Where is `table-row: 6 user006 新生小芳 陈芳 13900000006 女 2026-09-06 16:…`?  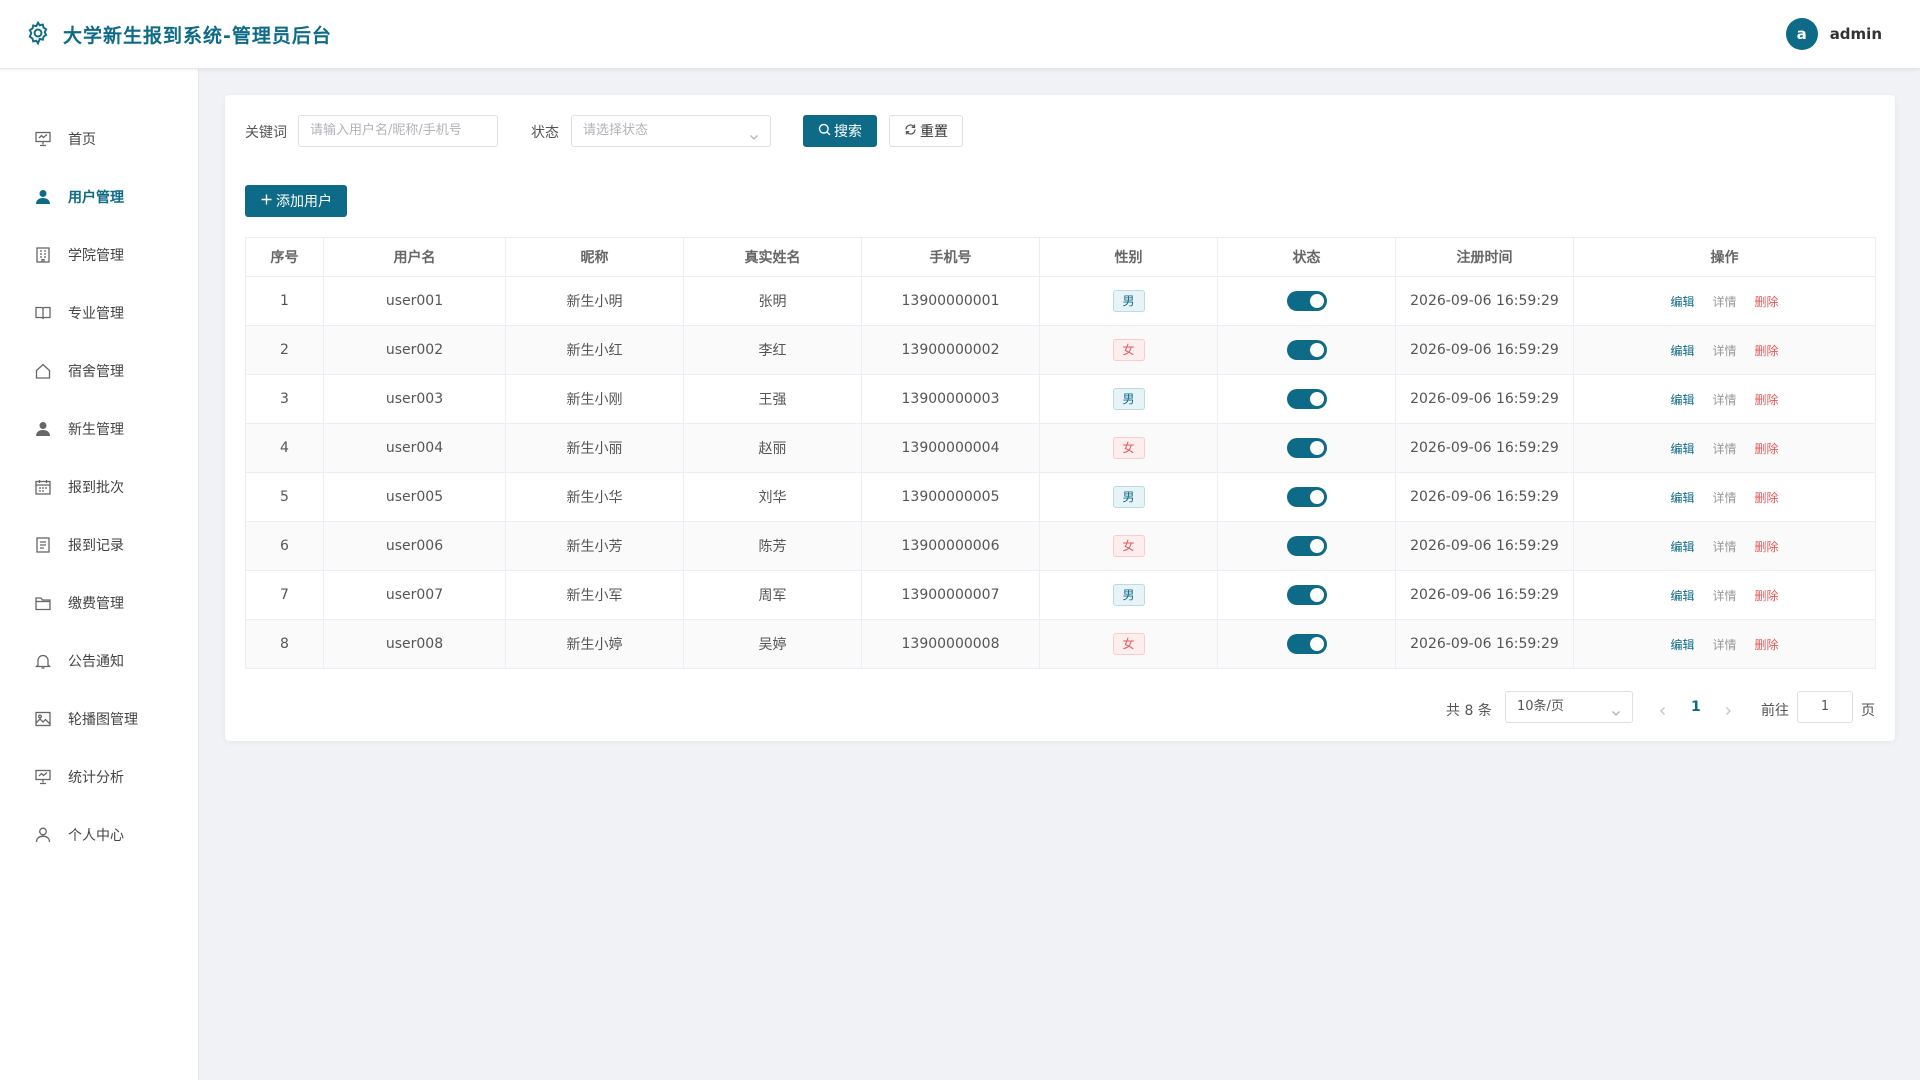
table-row: 6 user006 新生小芳 陈芳 13900000006 女 2026-09-06 16:… is located at coordinates (1060, 546).